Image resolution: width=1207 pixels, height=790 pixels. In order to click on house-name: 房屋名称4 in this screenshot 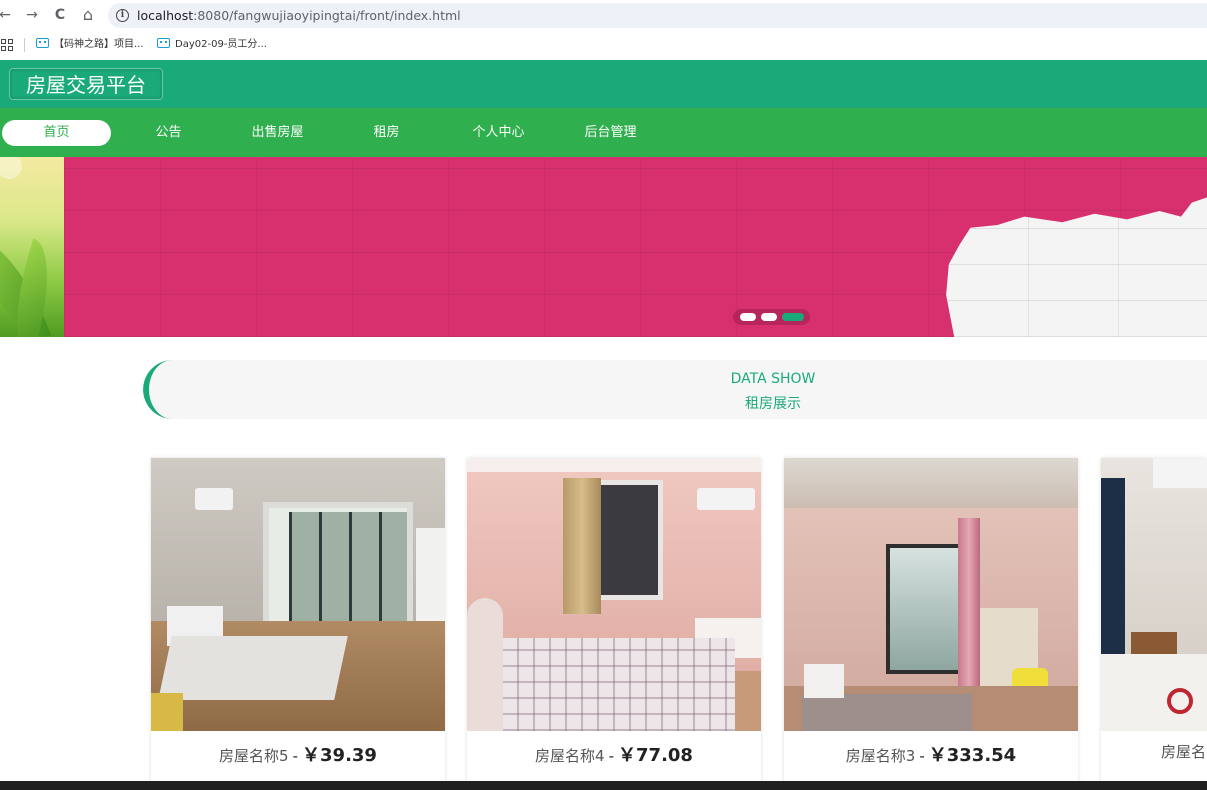, I will do `click(570, 756)`.